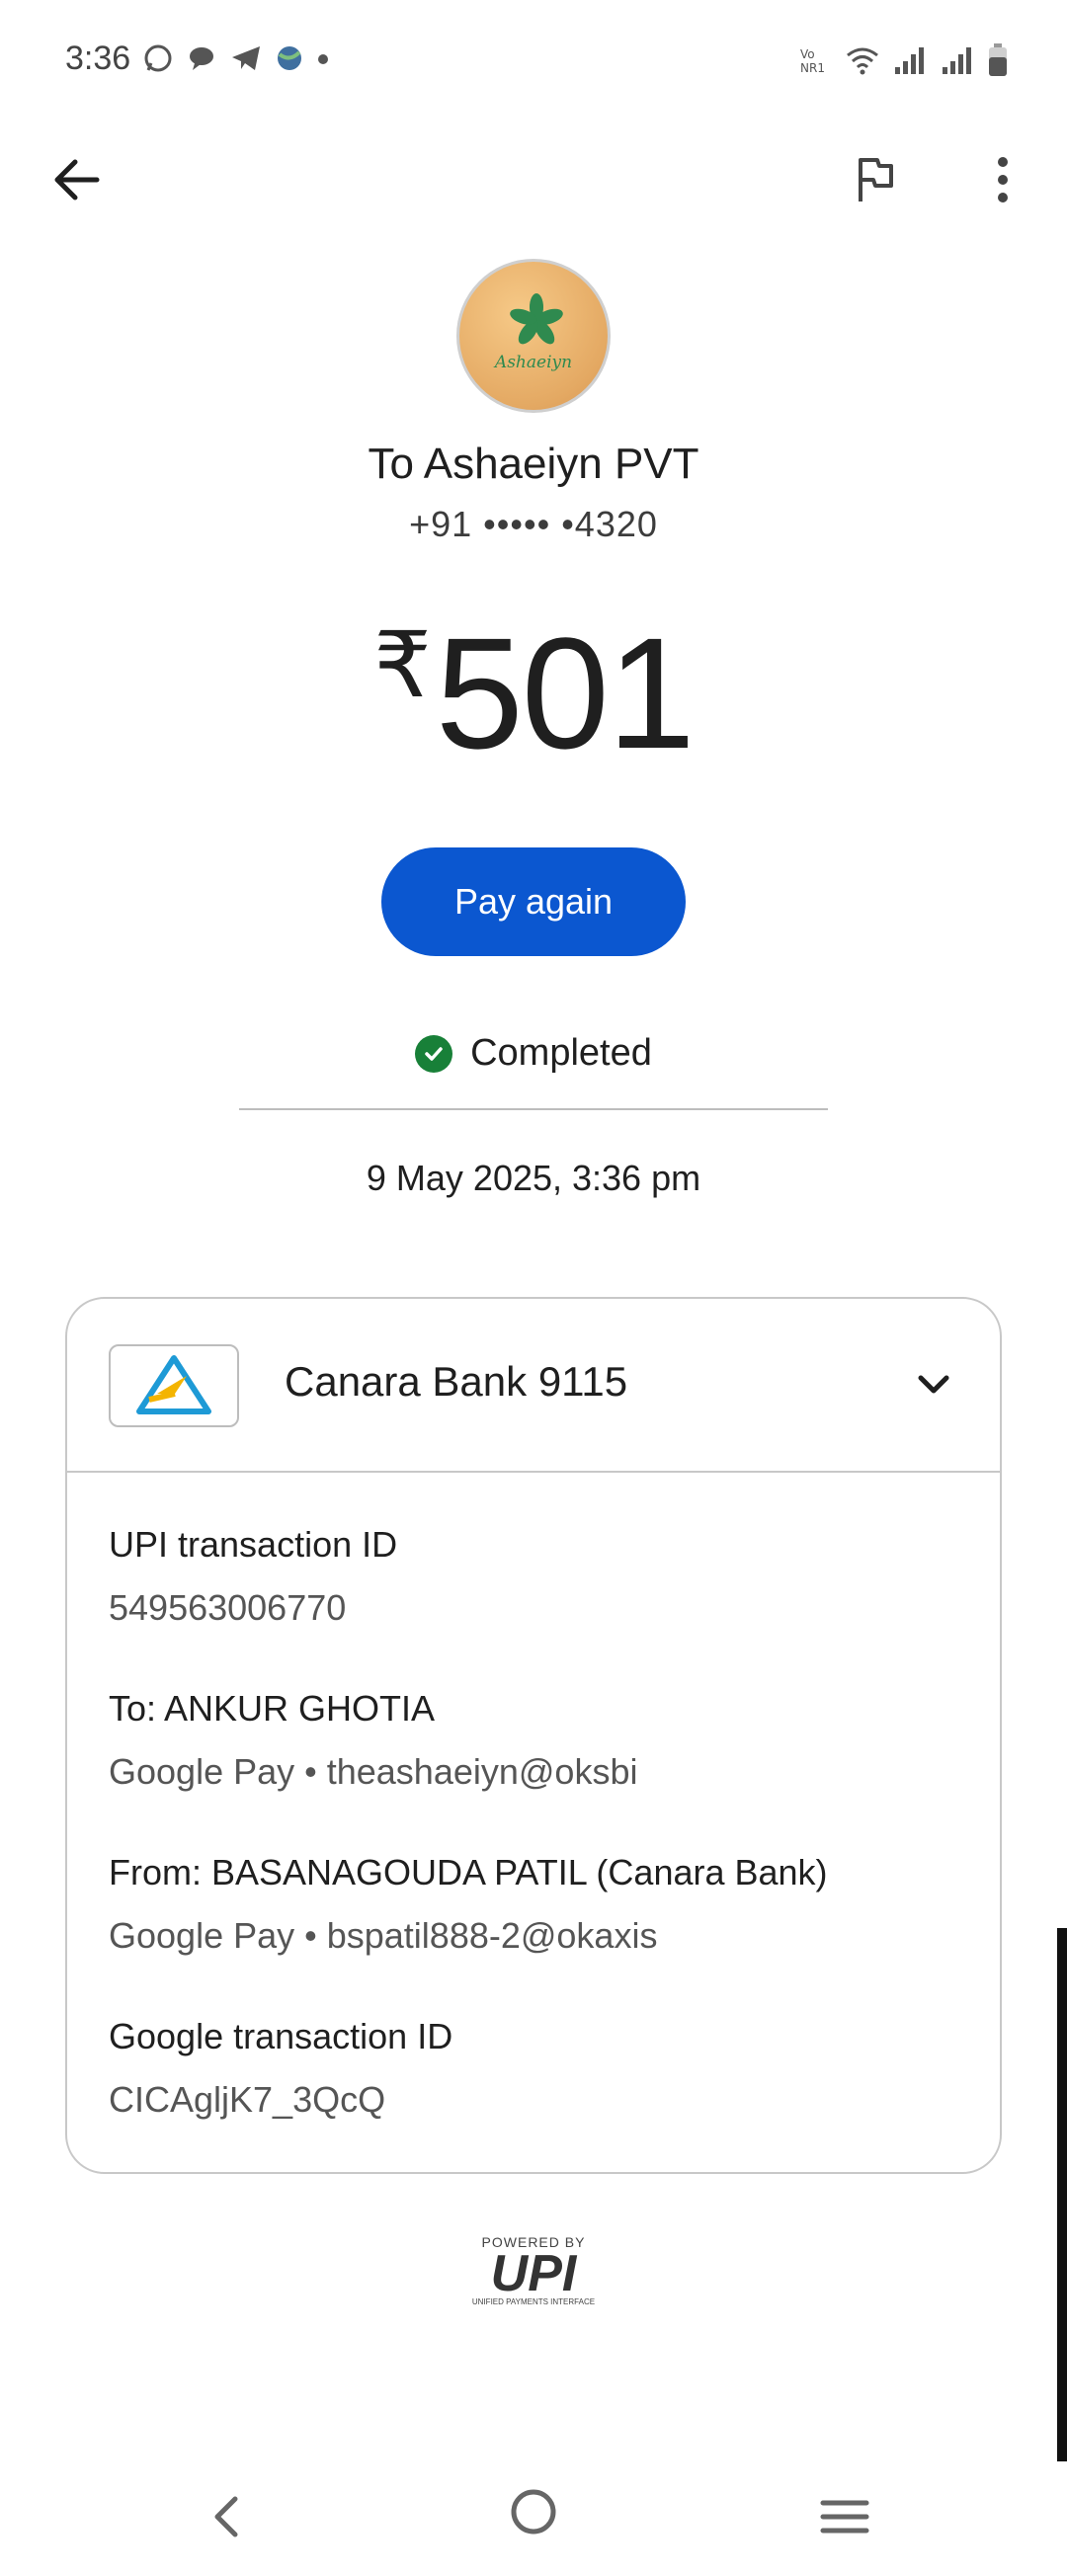 The width and height of the screenshot is (1067, 2576). Describe the element at coordinates (402, 665) in the screenshot. I see `currency-symbol: ₹` at that location.